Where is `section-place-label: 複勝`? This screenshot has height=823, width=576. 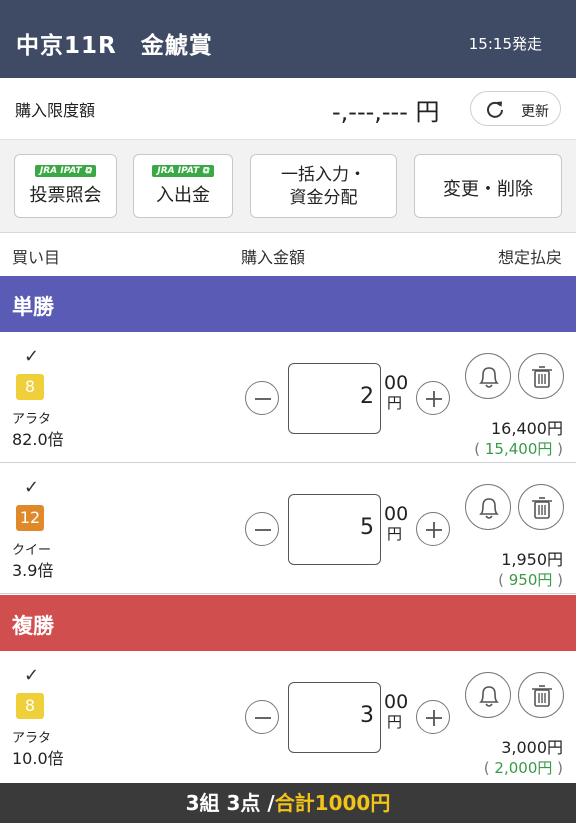
section-place-label: 複勝 is located at coordinates (33, 626).